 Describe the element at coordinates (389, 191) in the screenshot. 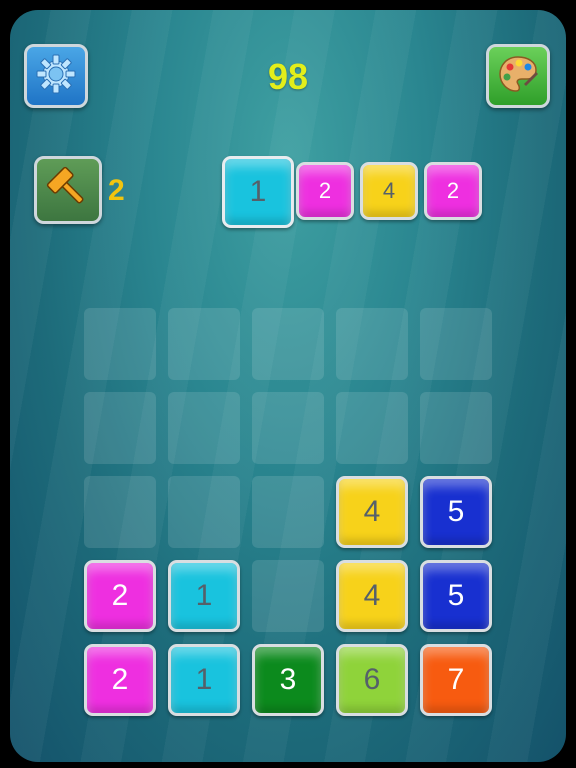

I see `next-tile: 4` at that location.